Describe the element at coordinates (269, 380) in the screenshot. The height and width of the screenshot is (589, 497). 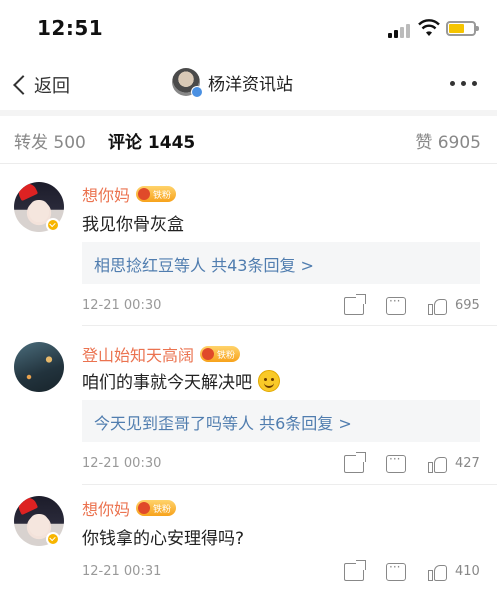
I see `smile-emoji-icon` at that location.